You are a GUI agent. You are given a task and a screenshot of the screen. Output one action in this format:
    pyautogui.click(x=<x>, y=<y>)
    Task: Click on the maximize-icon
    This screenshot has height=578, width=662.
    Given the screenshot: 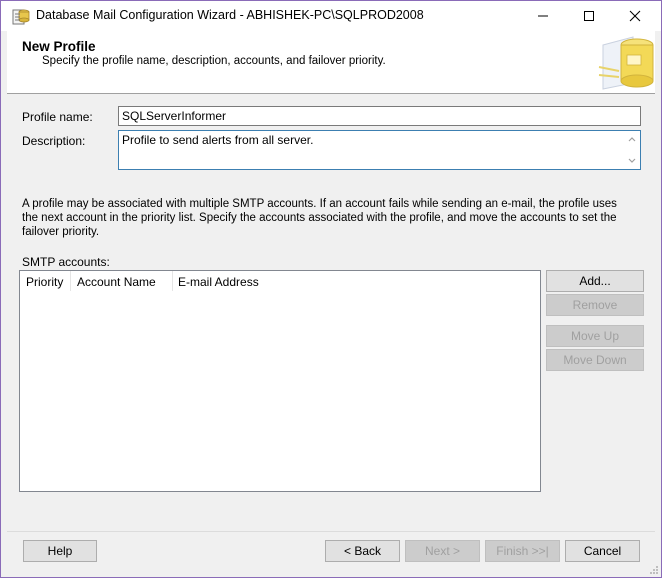 What is the action you would take?
    pyautogui.click(x=589, y=16)
    